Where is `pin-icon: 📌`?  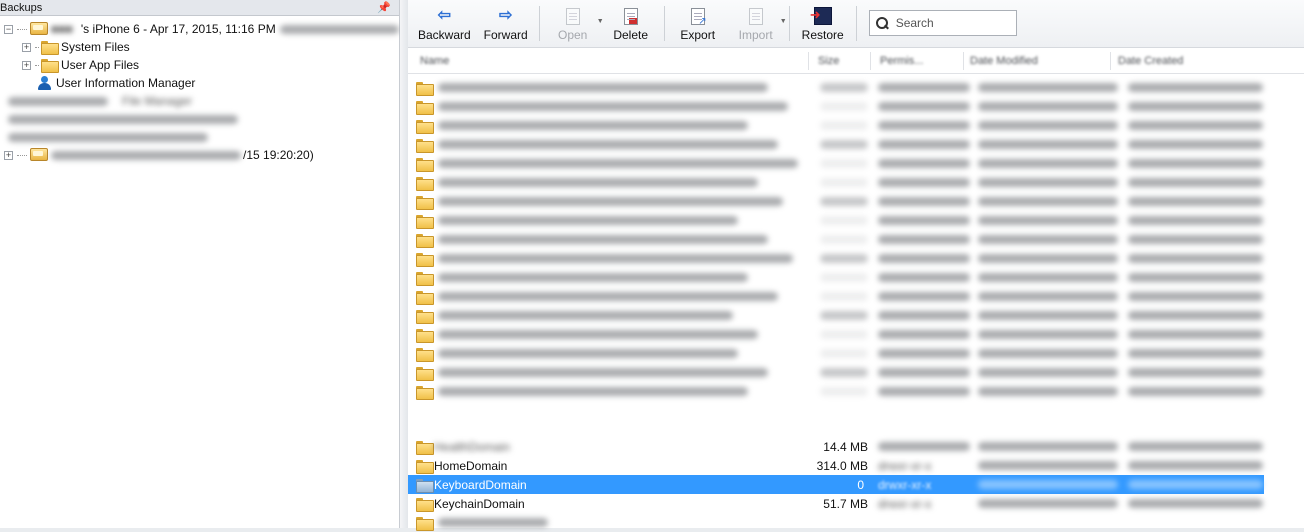
pin-icon: 📌 is located at coordinates (384, 7).